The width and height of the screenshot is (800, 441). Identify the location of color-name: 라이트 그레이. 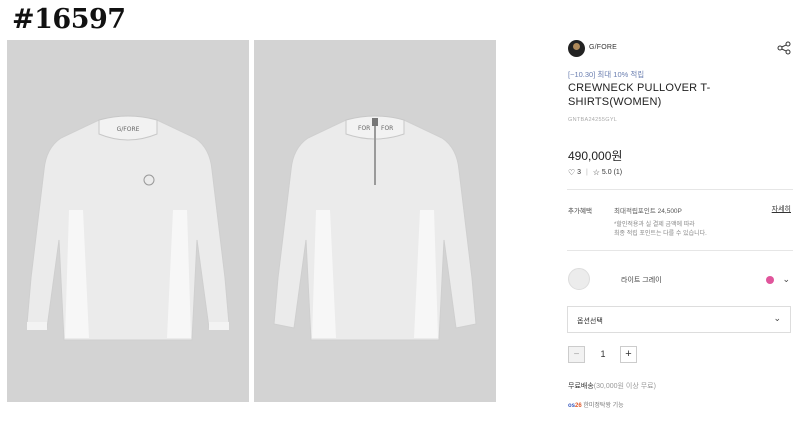
(641, 280).